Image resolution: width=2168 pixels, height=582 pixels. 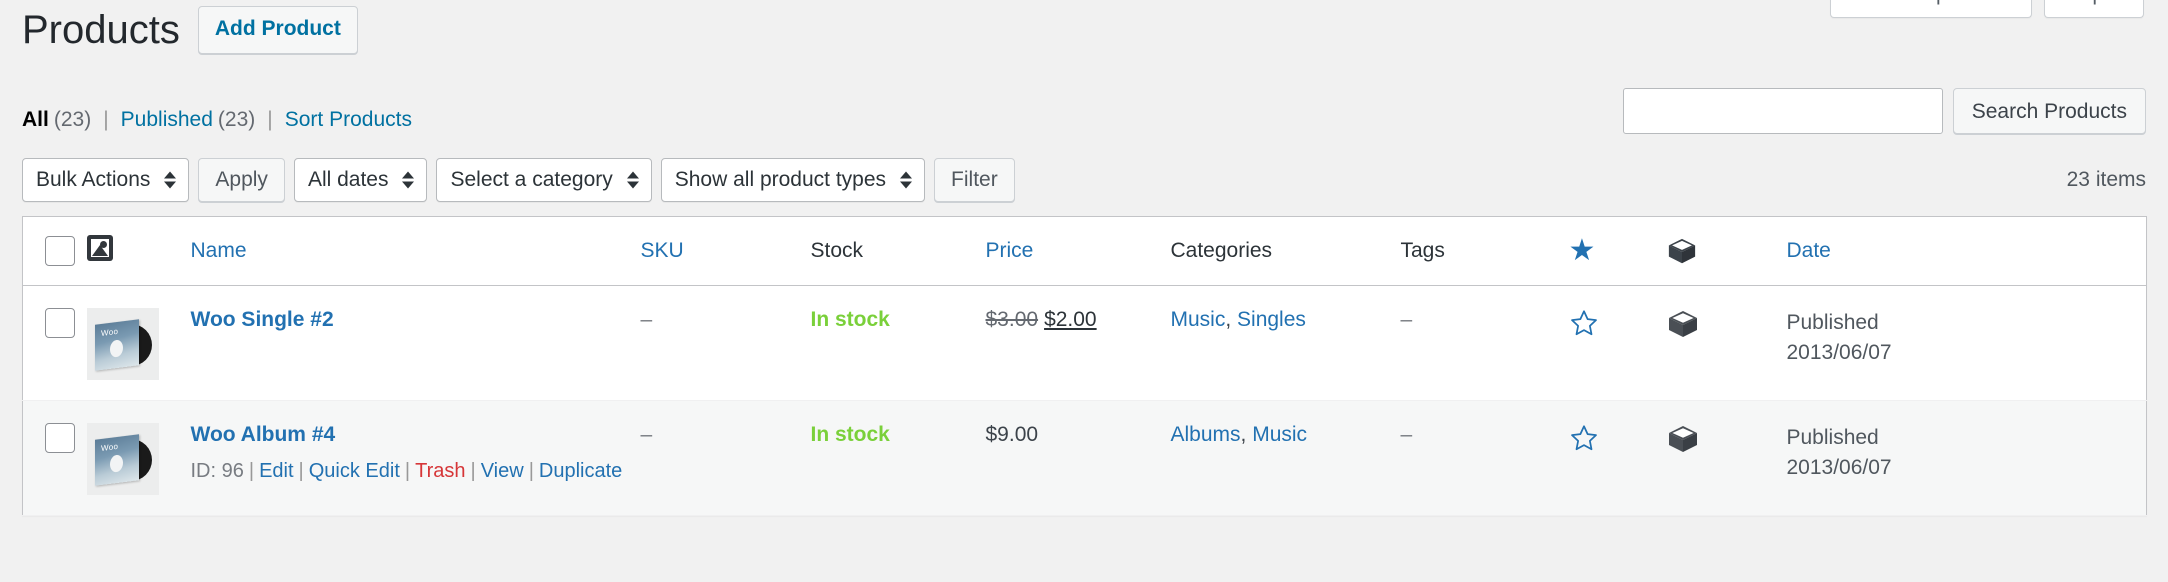 I want to click on category-link: Albums, so click(x=1206, y=434).